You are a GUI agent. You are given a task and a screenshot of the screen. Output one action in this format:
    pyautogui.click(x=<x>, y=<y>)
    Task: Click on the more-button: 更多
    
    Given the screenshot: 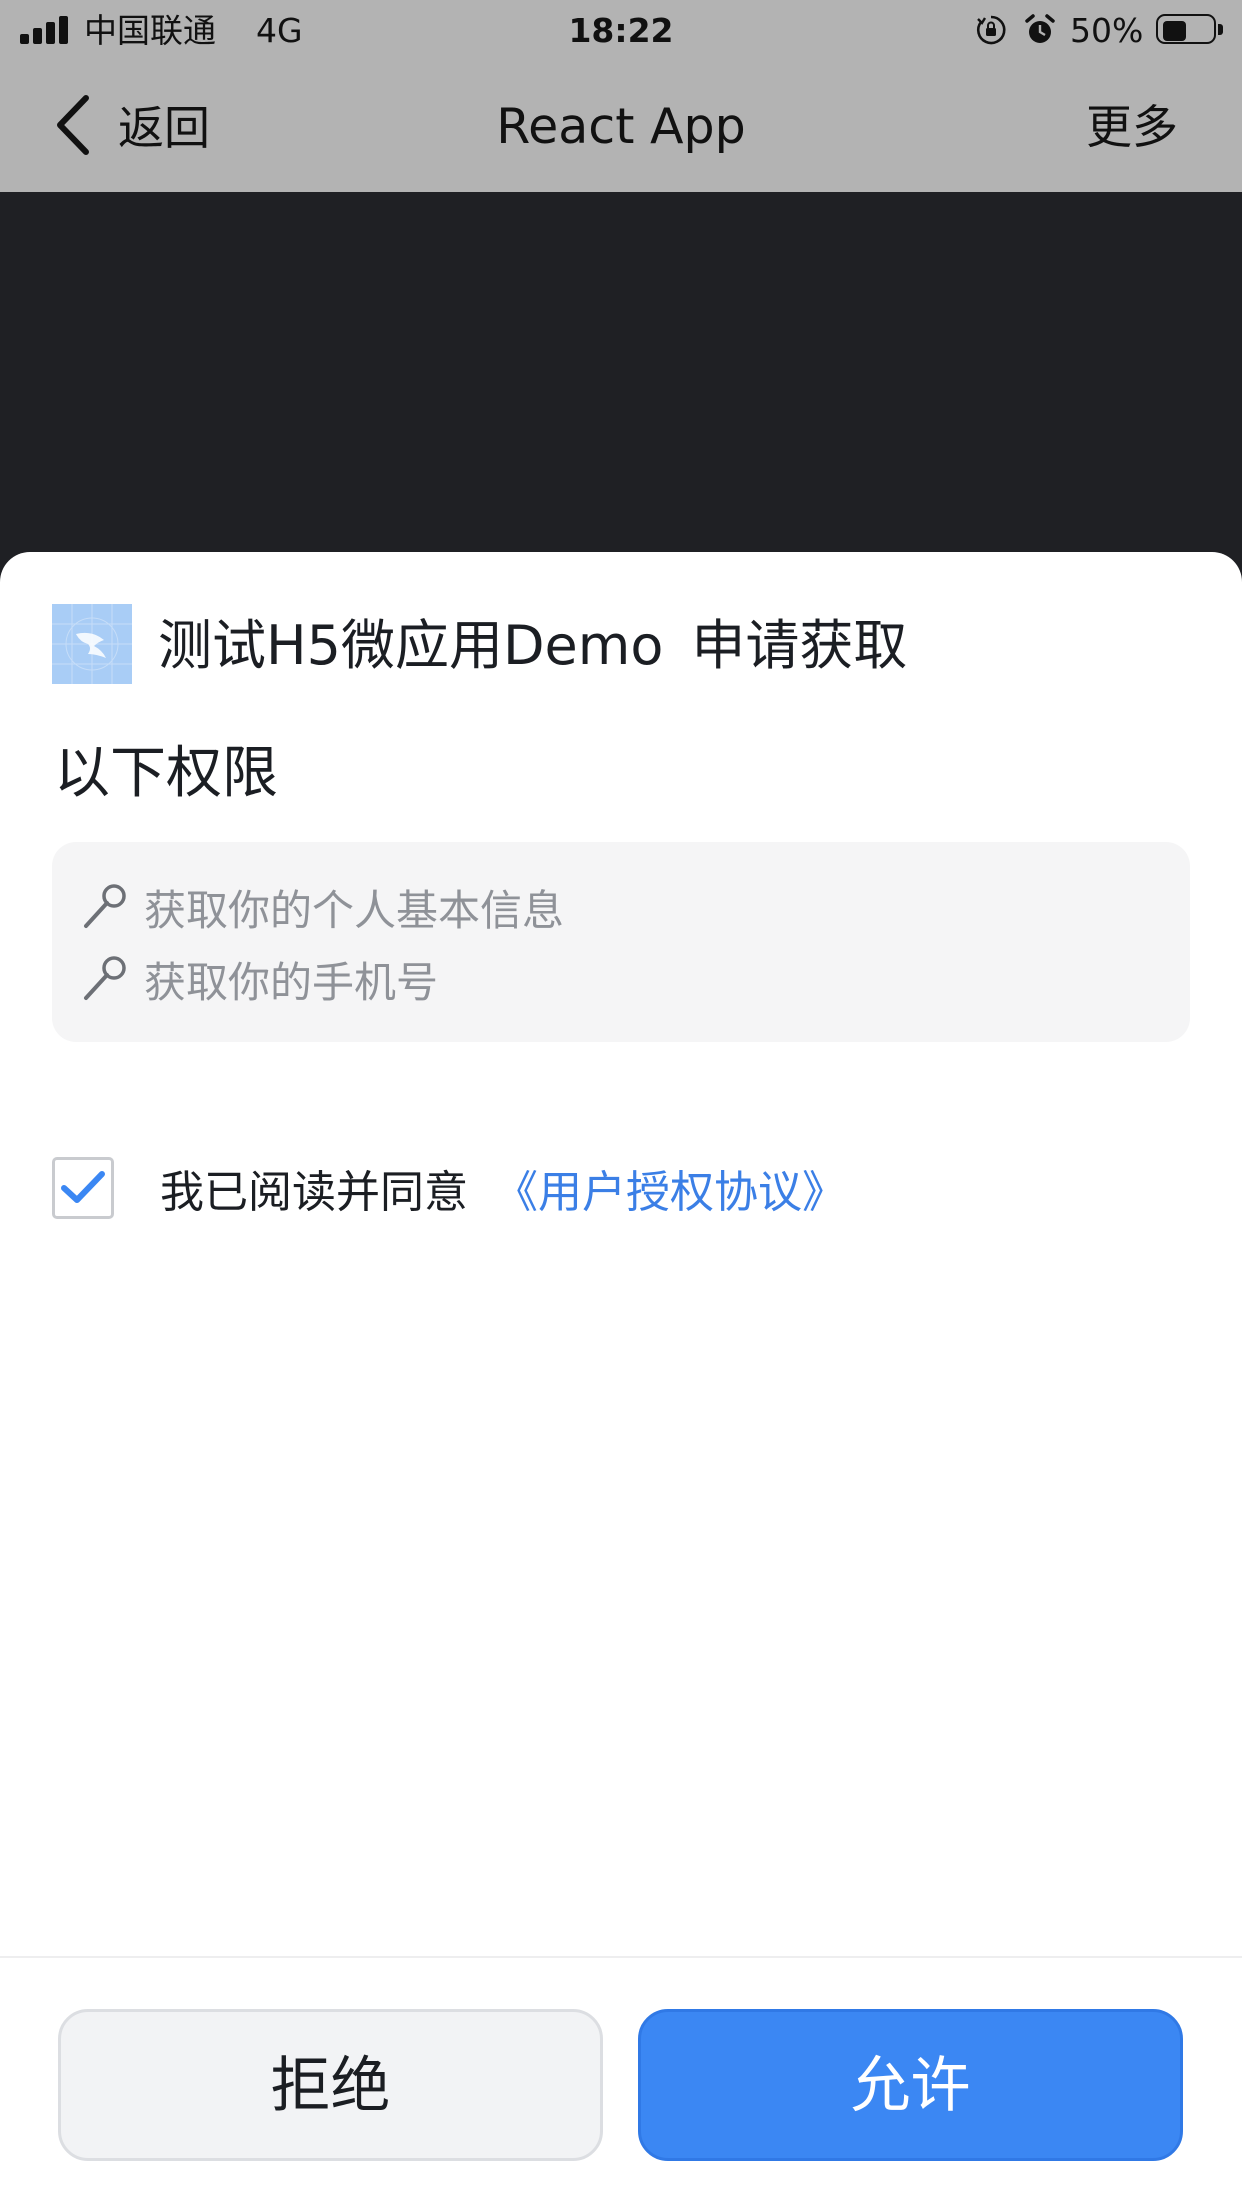 What is the action you would take?
    pyautogui.click(x=1132, y=127)
    